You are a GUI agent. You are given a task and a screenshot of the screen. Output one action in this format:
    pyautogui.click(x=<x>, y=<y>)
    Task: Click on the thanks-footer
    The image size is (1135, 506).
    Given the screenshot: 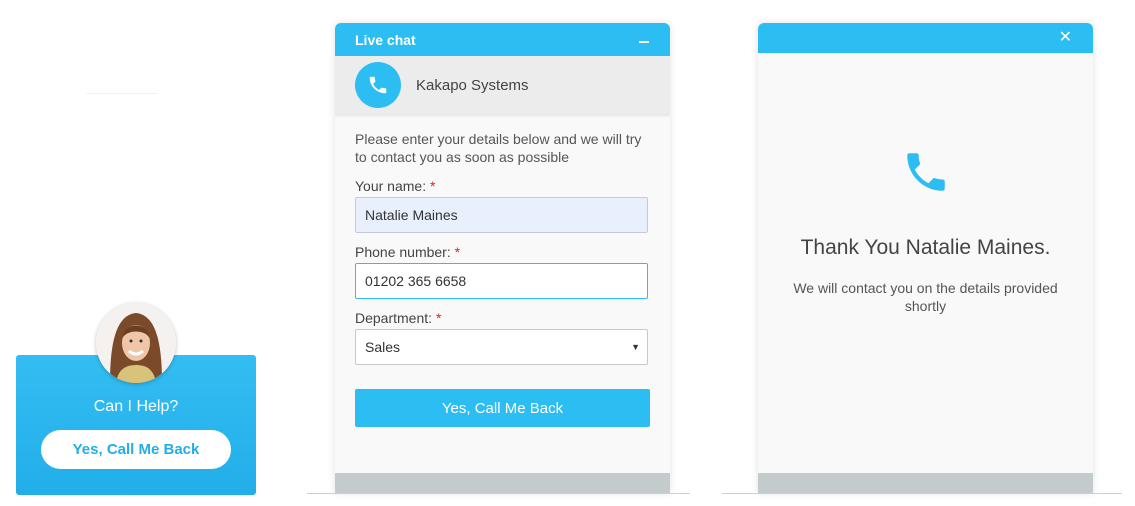 What is the action you would take?
    pyautogui.click(x=925, y=483)
    